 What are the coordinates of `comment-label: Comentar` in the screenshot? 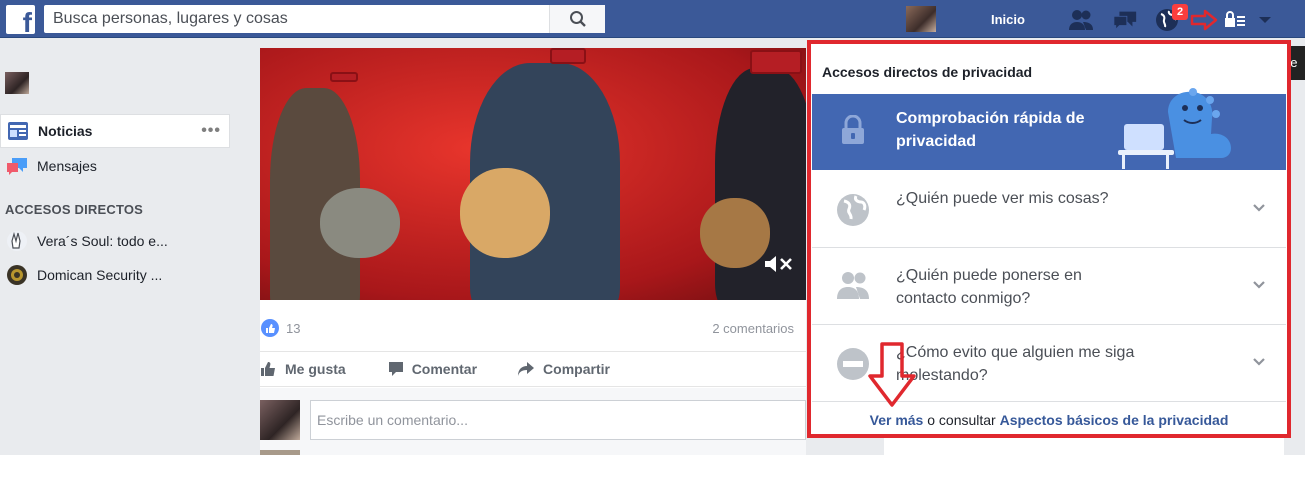 It's located at (444, 369).